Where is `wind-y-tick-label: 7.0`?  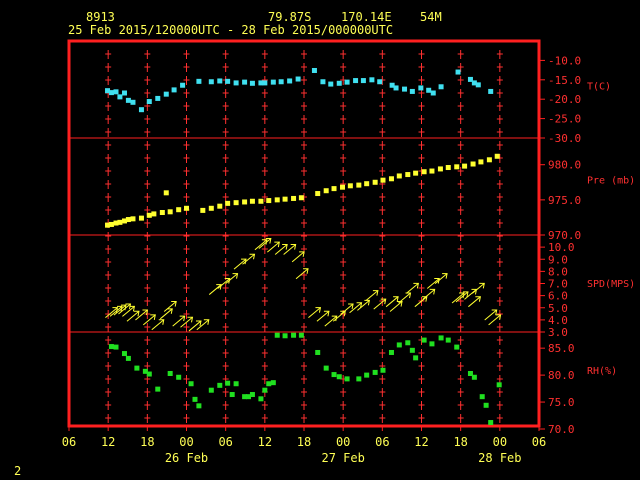 wind-y-tick-label: 7.0 is located at coordinates (558, 284).